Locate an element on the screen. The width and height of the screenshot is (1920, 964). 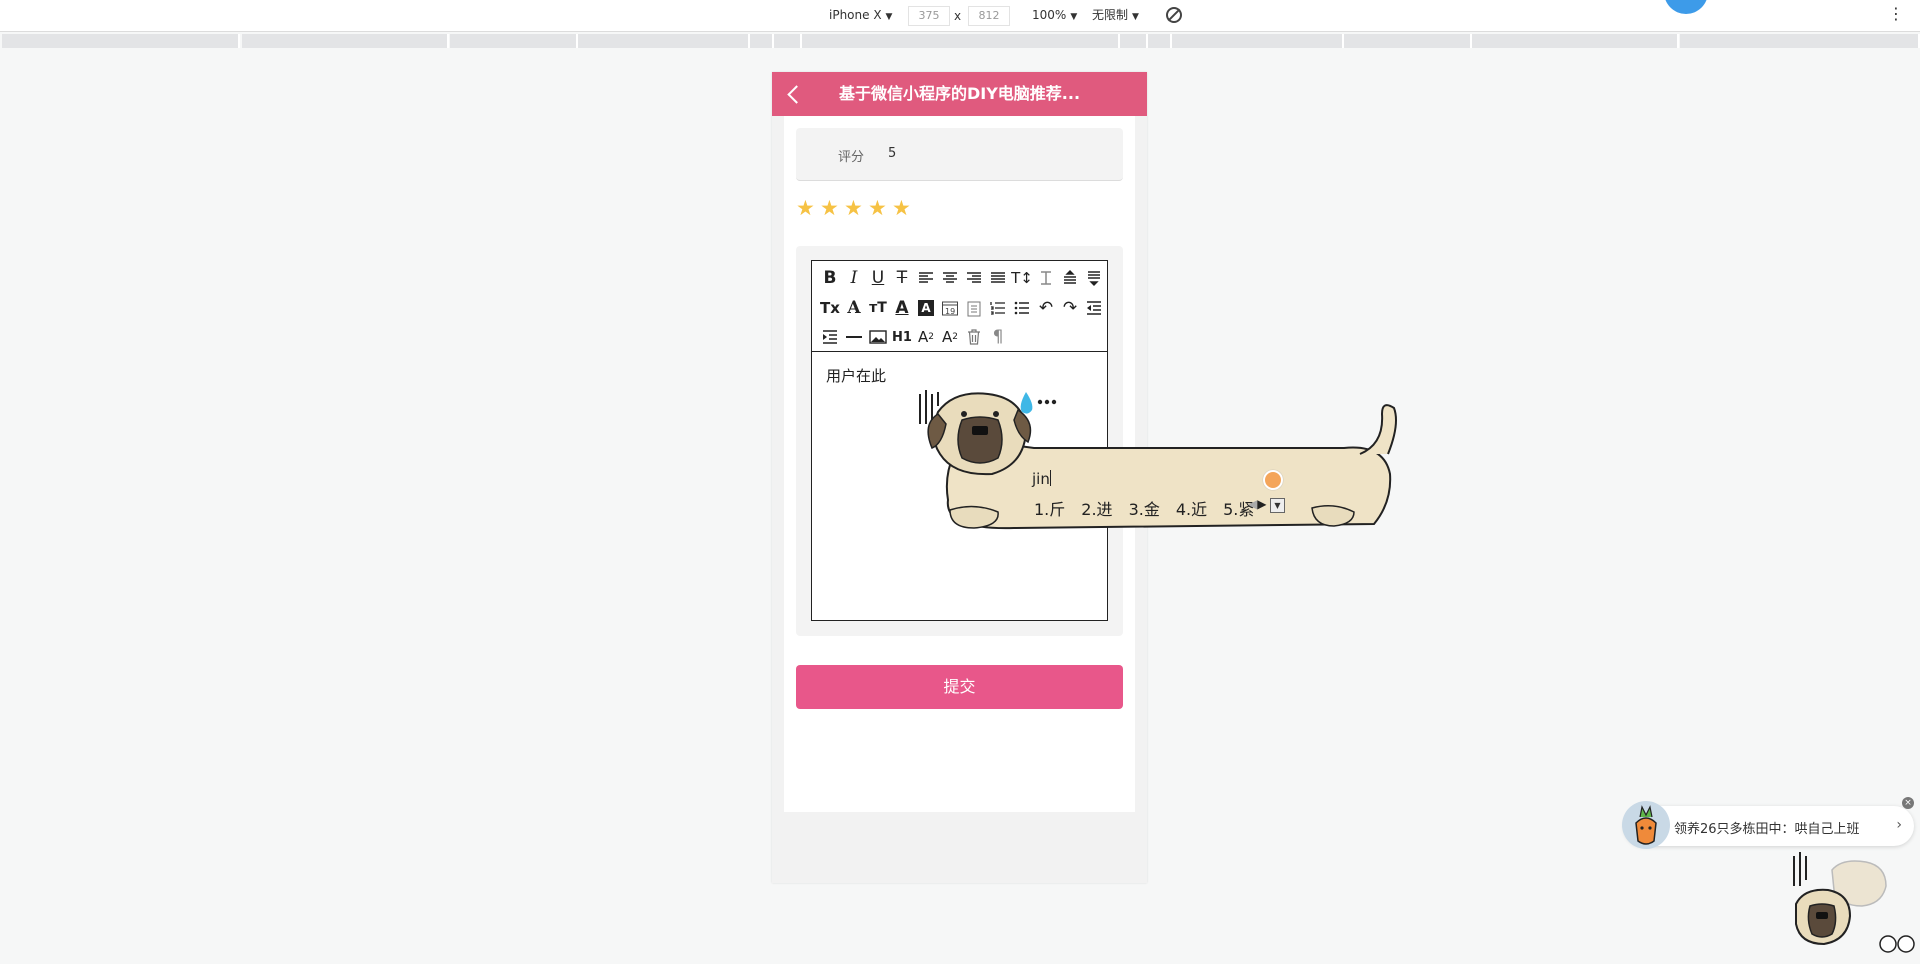
width-input: 375 is located at coordinates (929, 16).